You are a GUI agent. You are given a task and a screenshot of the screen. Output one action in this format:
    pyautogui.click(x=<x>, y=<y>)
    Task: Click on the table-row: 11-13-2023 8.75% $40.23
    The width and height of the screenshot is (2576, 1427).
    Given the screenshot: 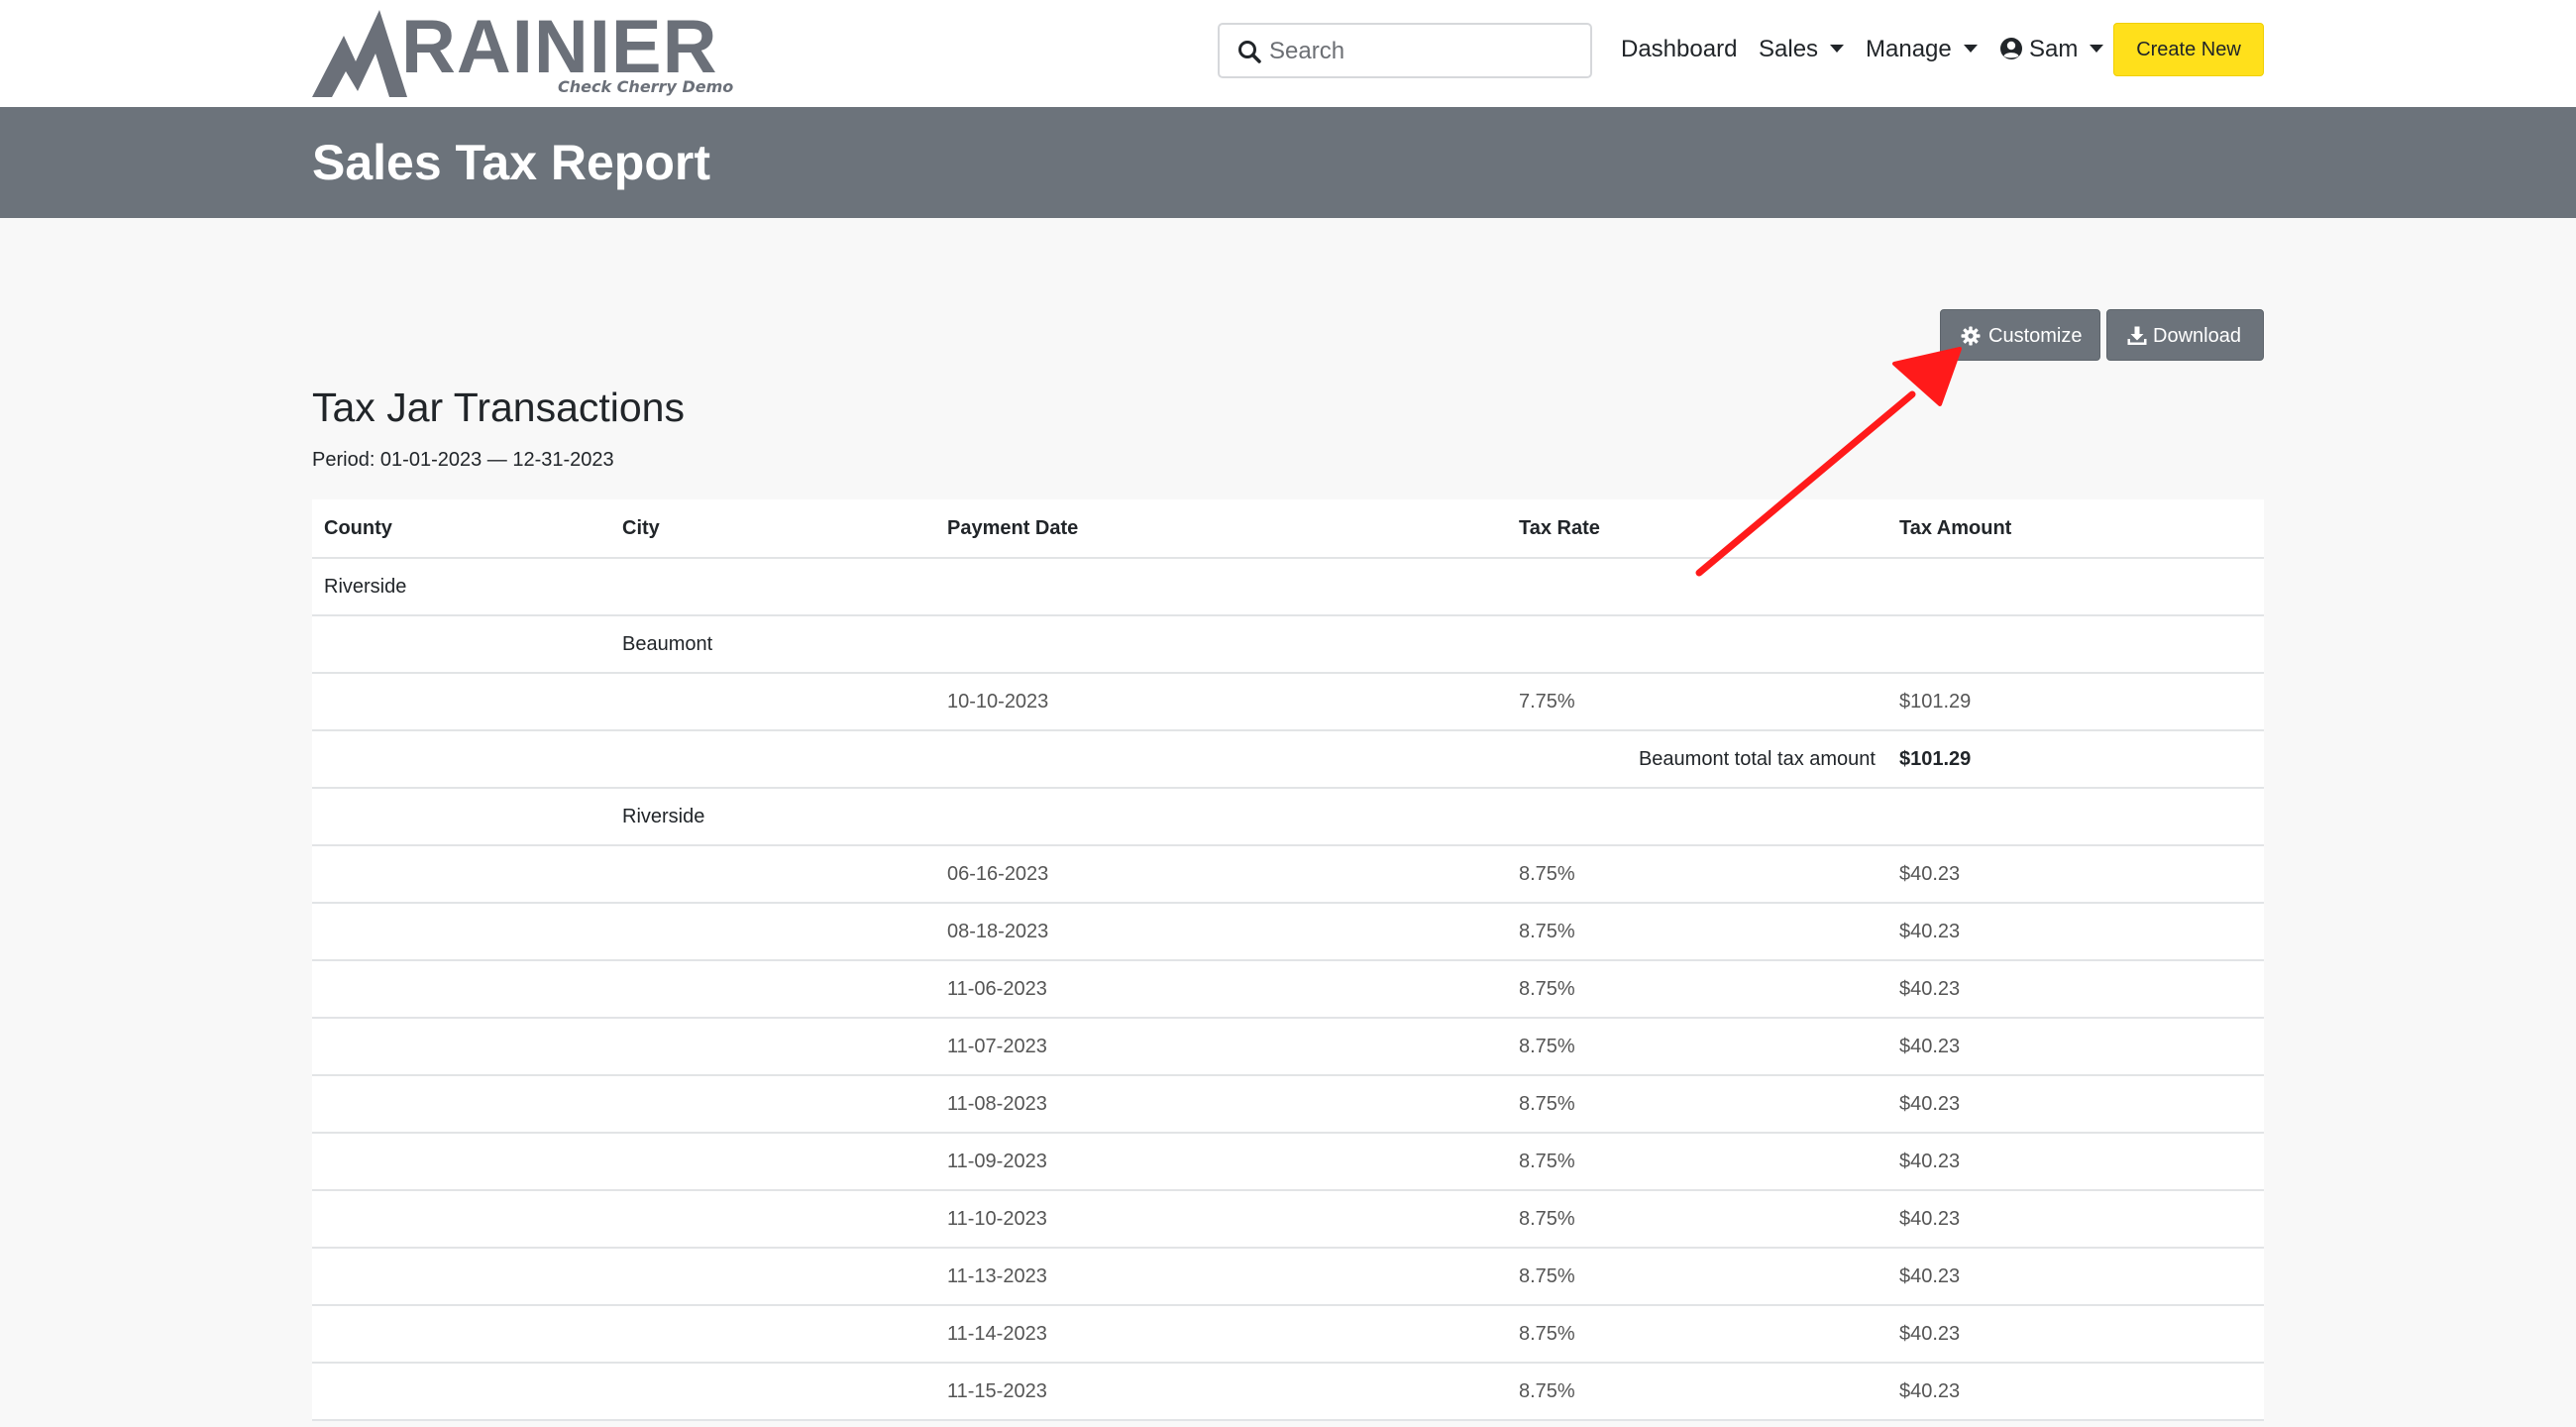 What is the action you would take?
    pyautogui.click(x=1288, y=1277)
    